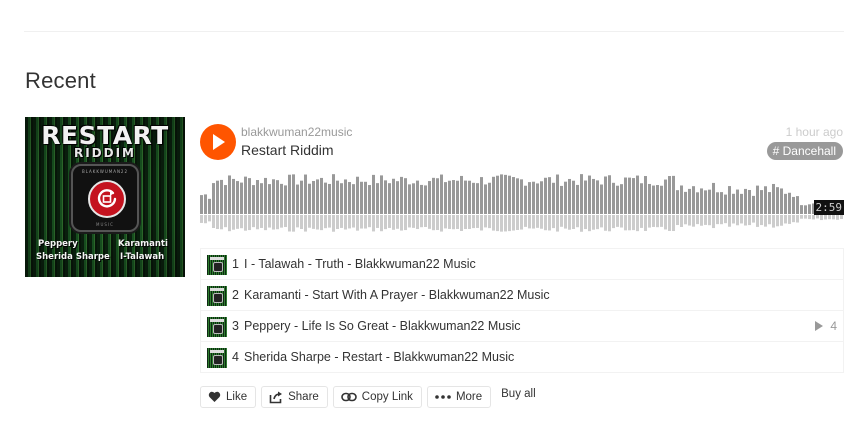  Describe the element at coordinates (518, 394) in the screenshot. I see `buy-all-link: Buy all` at that location.